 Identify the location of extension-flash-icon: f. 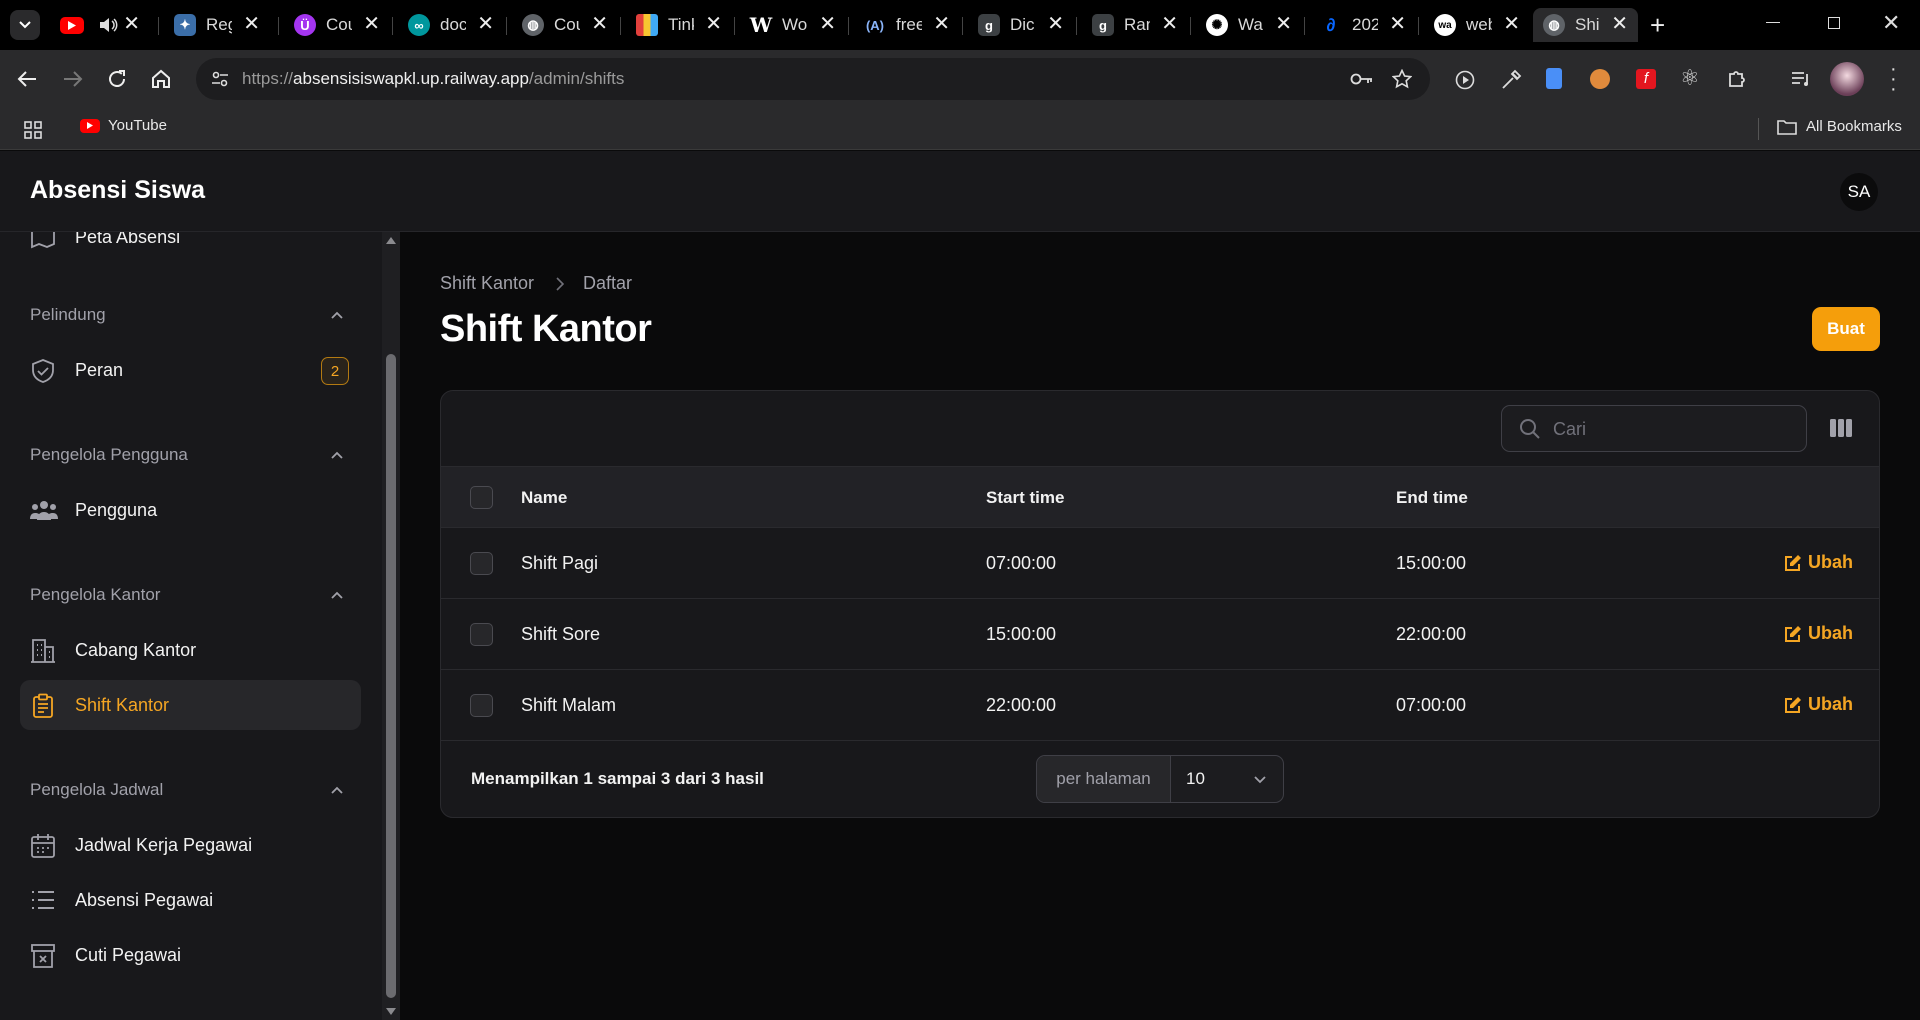
(1646, 79).